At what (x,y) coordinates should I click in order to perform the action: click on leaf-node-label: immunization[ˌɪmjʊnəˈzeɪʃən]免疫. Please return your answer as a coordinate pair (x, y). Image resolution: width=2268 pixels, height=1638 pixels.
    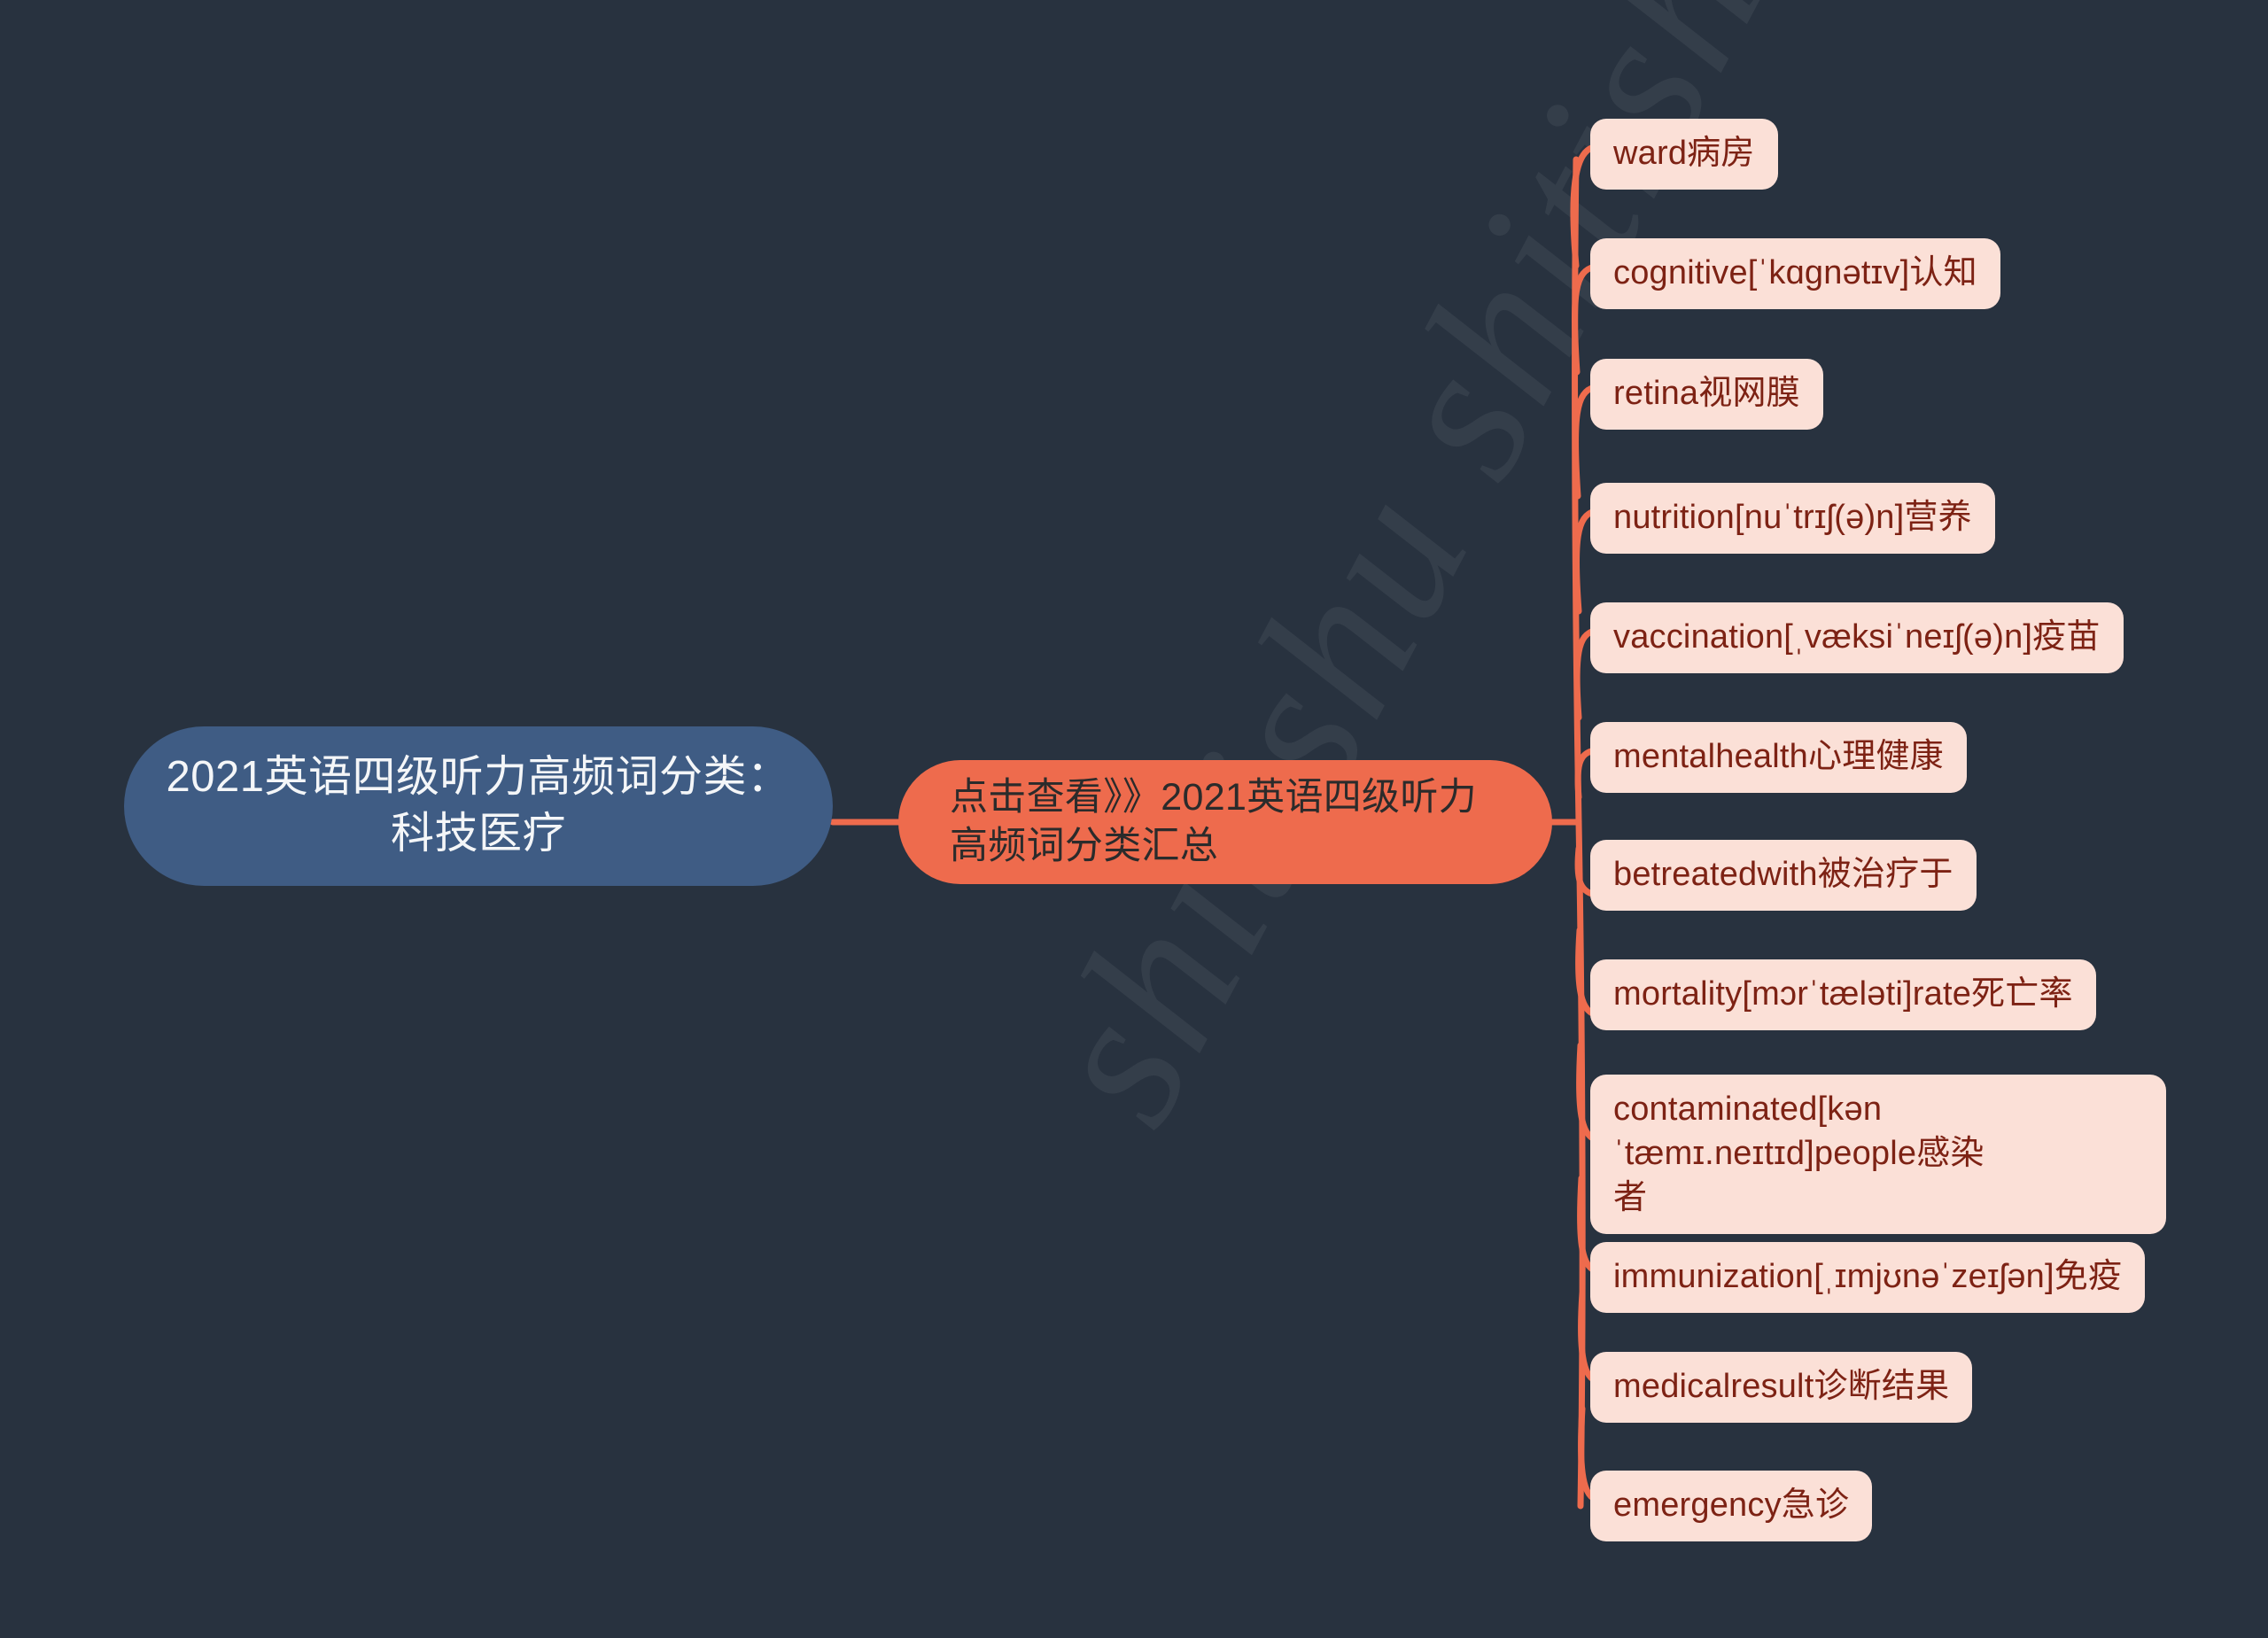
    Looking at the image, I should click on (1868, 1276).